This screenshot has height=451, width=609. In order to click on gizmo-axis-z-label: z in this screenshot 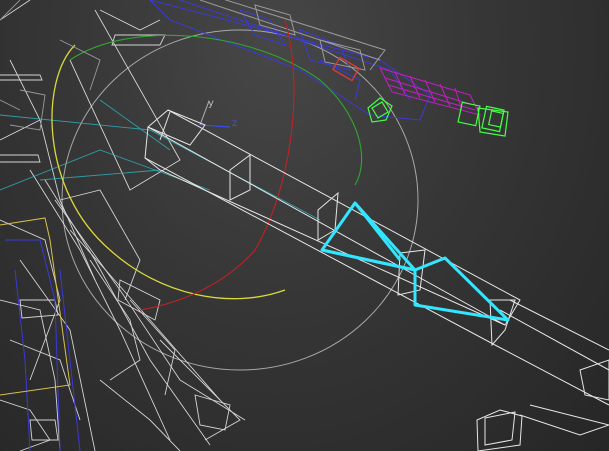, I will do `click(234, 123)`.